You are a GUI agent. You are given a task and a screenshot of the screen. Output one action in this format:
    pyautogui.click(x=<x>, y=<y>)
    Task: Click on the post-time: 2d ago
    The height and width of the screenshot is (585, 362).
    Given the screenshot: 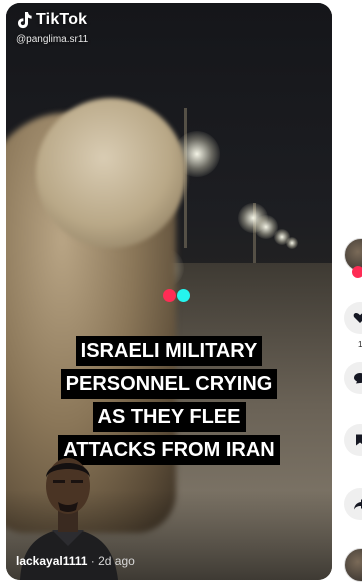 What is the action you would take?
    pyautogui.click(x=116, y=561)
    